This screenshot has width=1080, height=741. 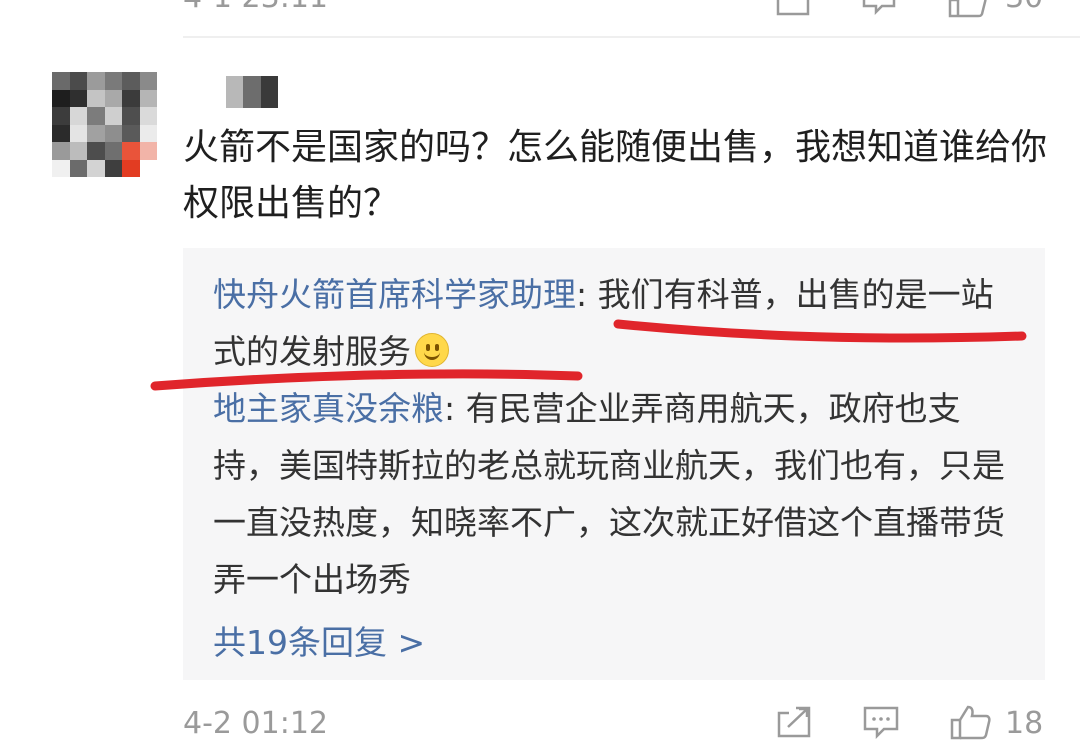 I want to click on previous-comment-time: 4-1 23:11, so click(x=255, y=7).